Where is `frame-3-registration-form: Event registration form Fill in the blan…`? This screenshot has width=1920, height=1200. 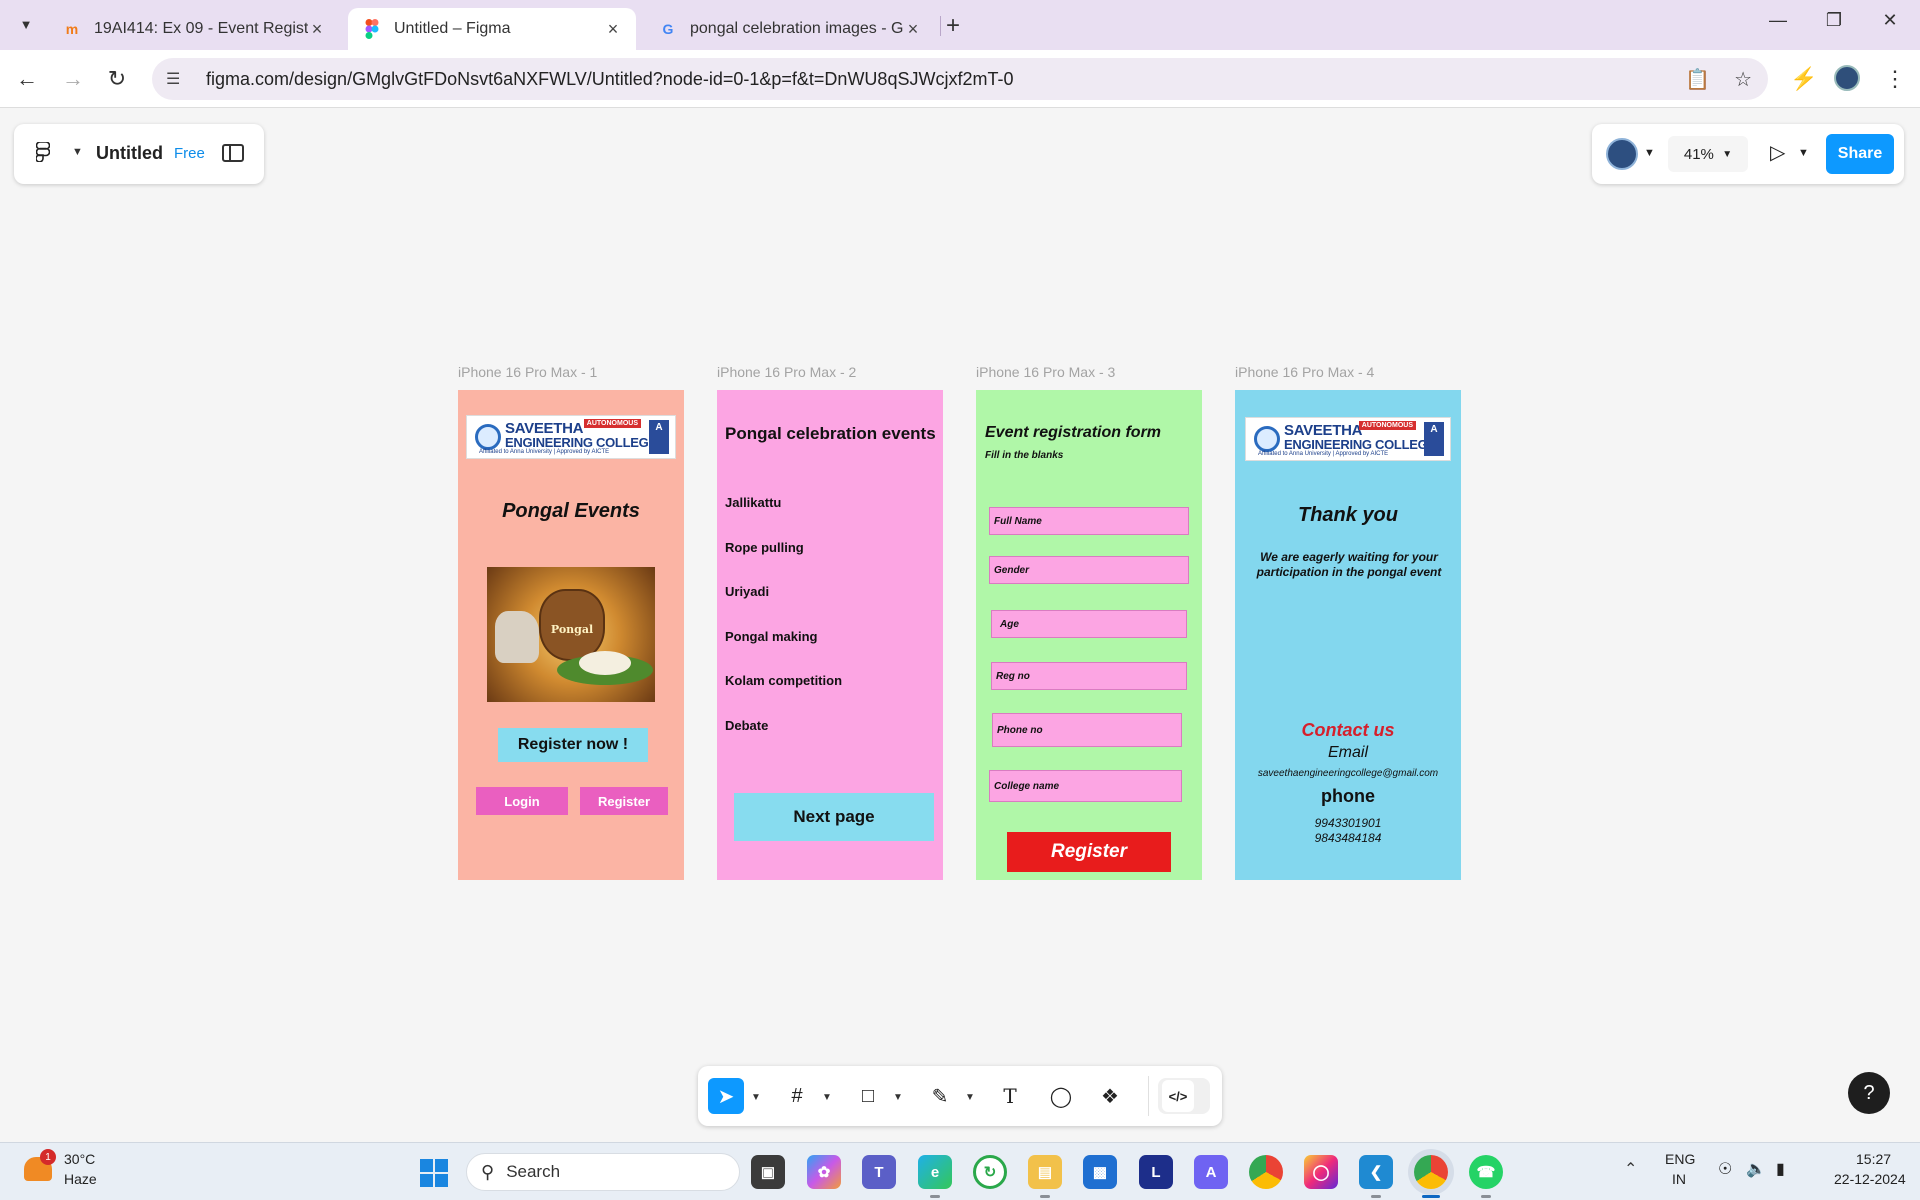 frame-3-registration-form: Event registration form Fill in the blan… is located at coordinates (1089, 635).